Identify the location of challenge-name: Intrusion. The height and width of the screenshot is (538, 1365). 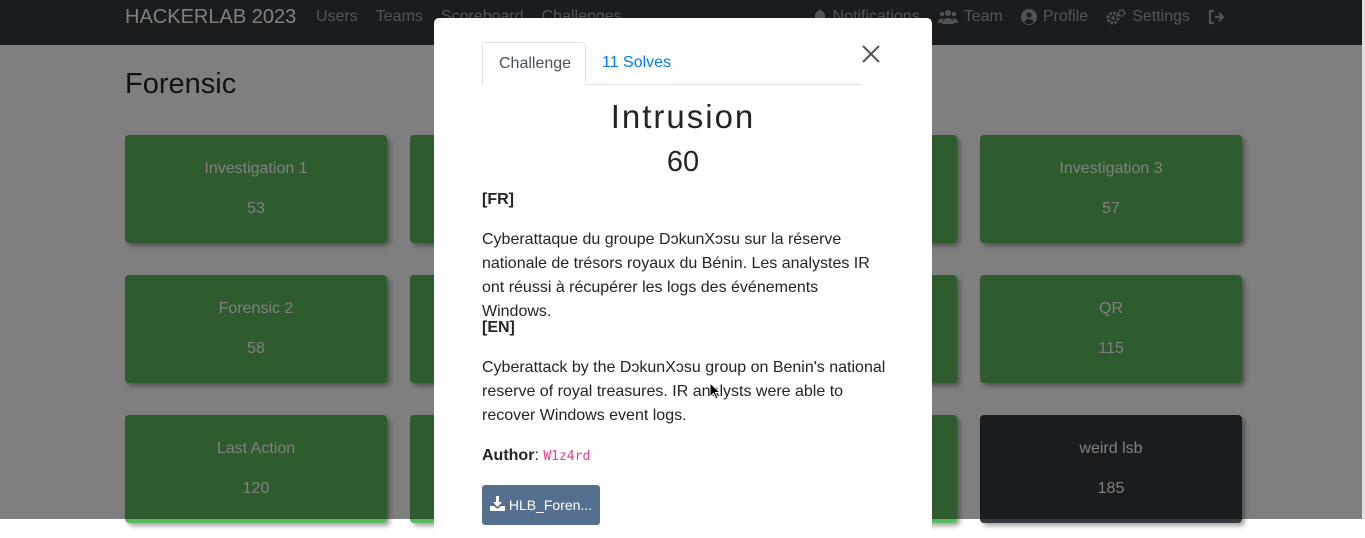
(683, 116).